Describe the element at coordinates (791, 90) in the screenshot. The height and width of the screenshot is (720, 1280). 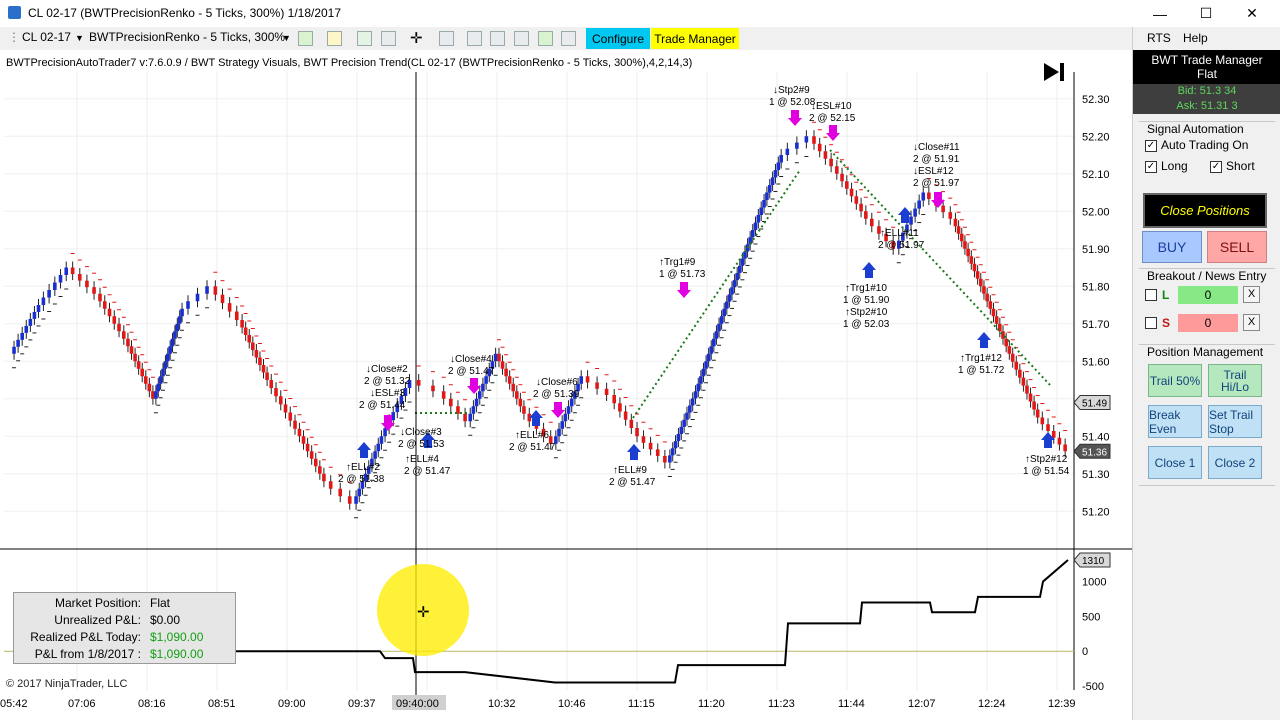
I see `trade-annotation: ↓Stp2#9` at that location.